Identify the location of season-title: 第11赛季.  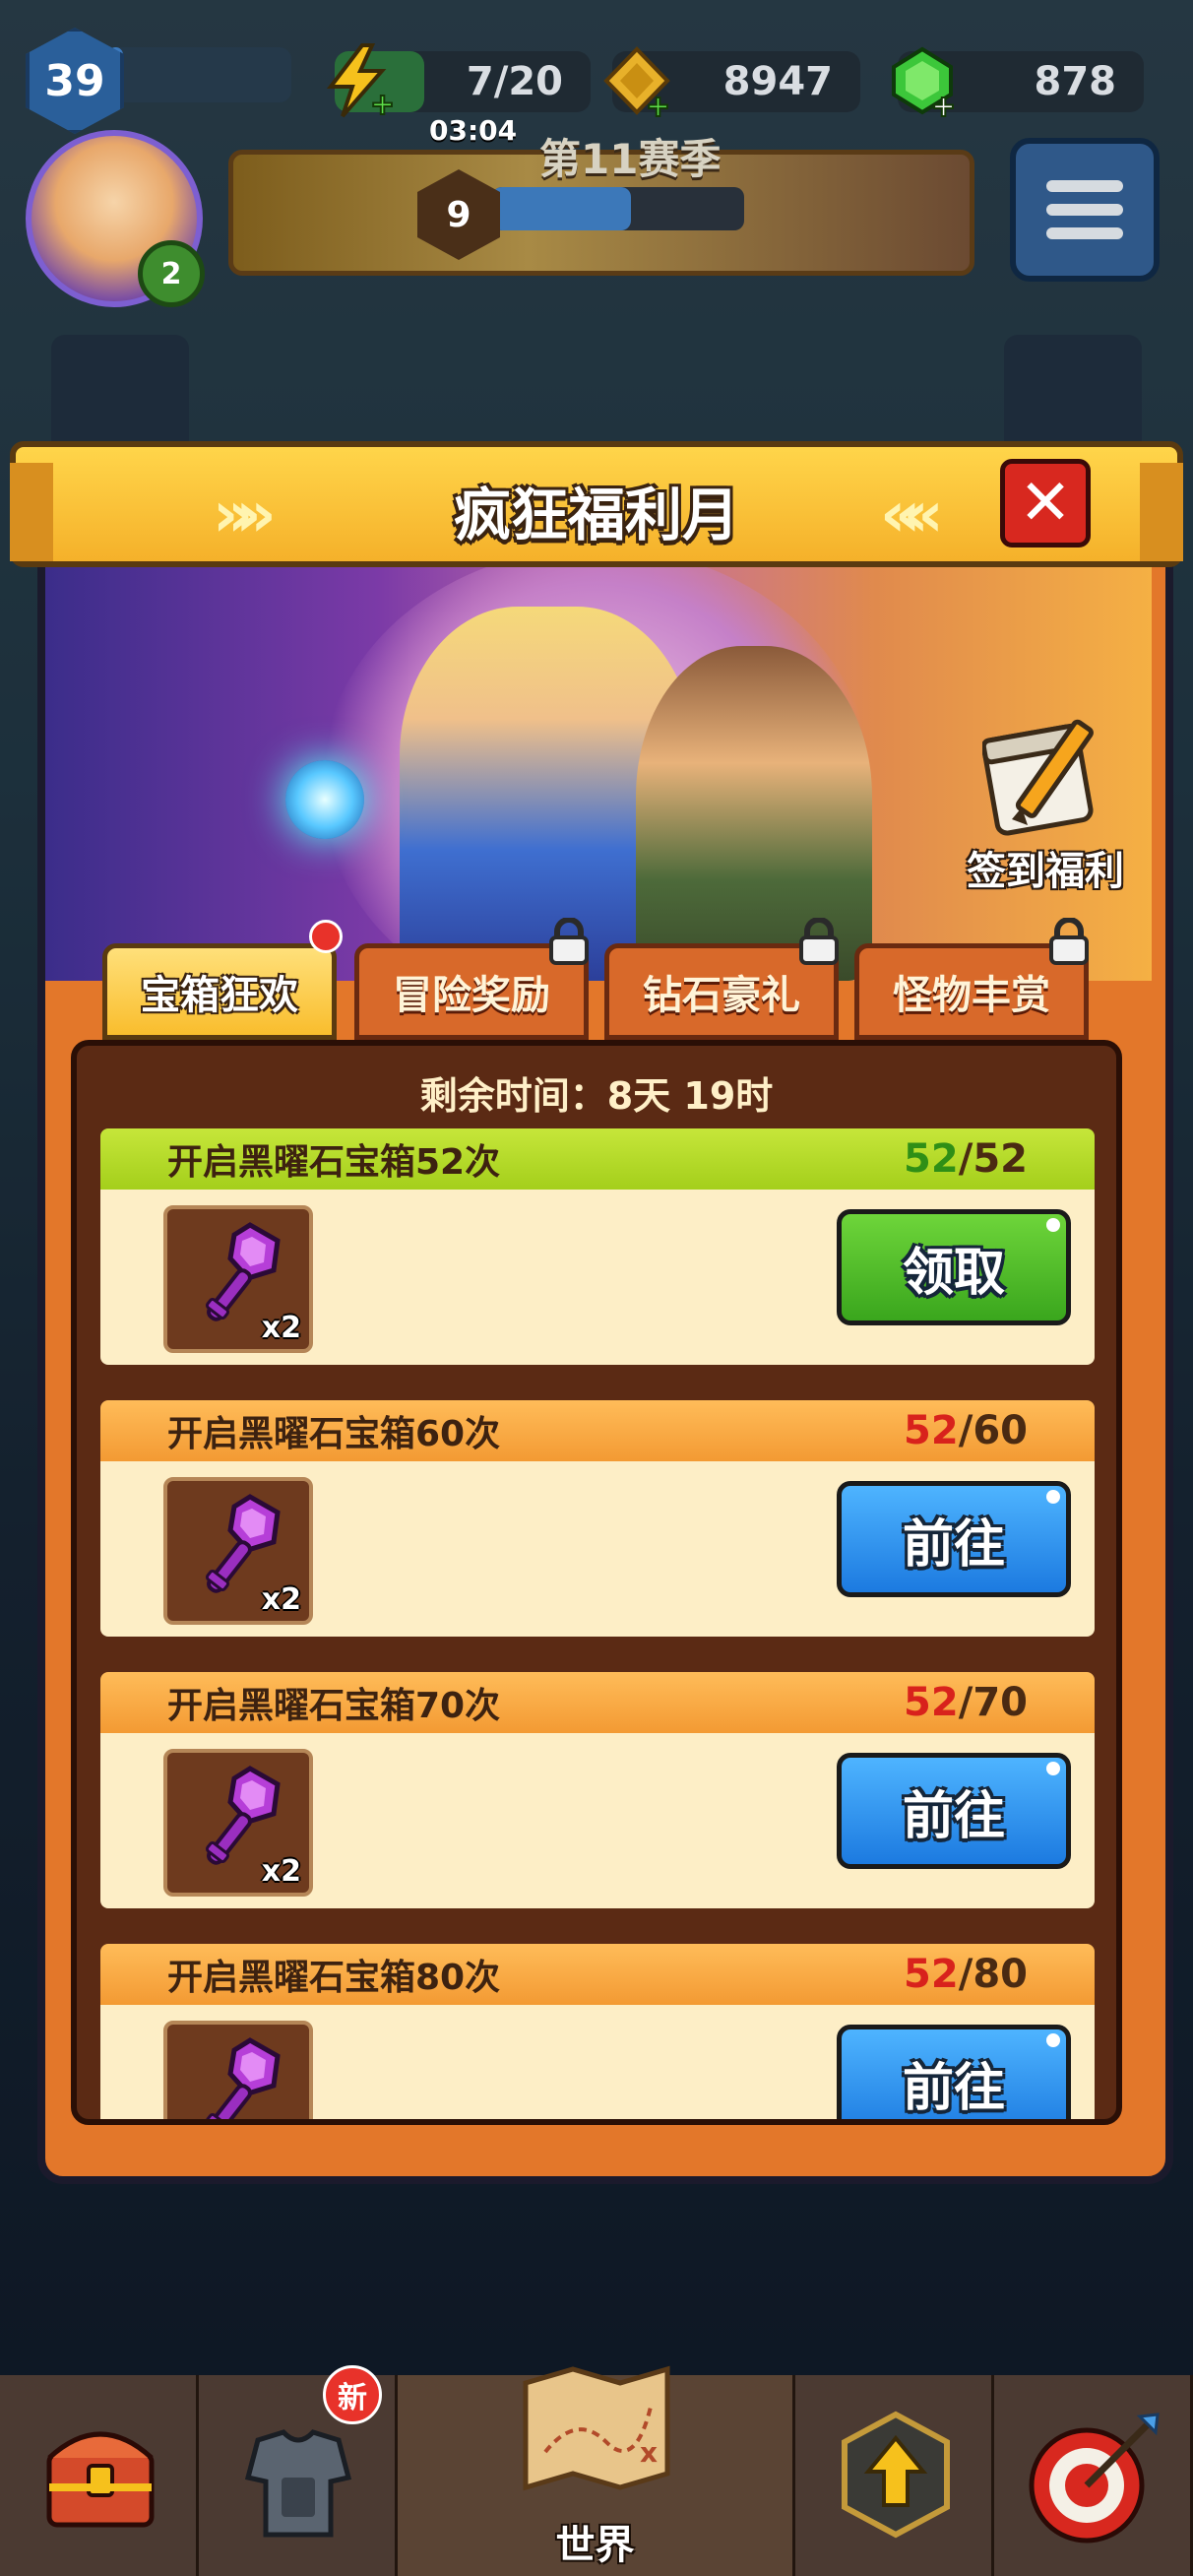
(630, 159).